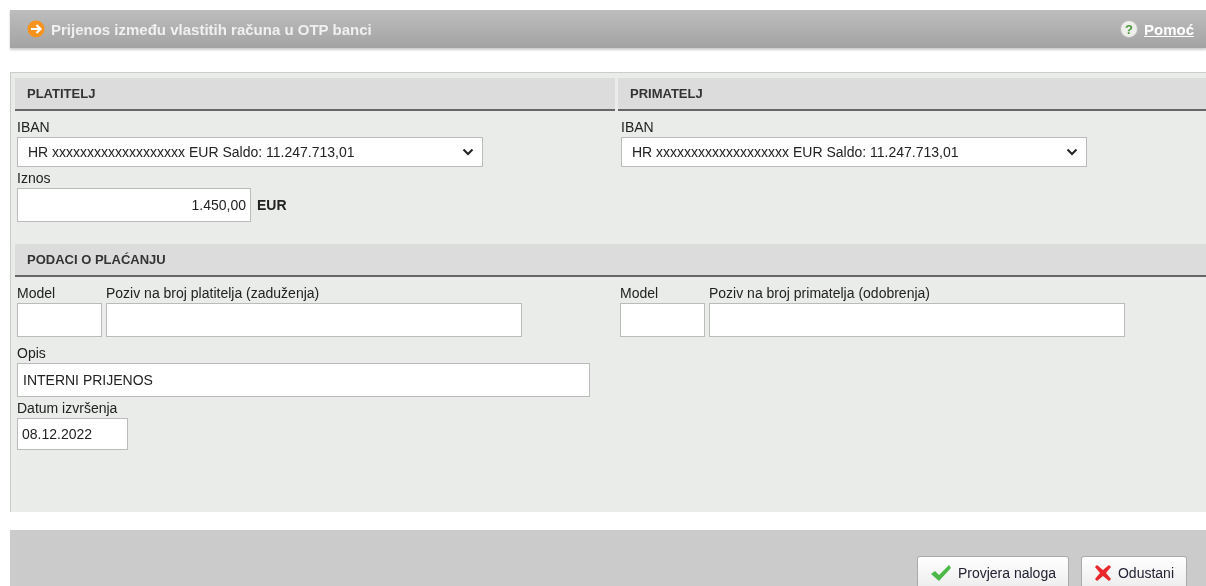 Image resolution: width=1206 pixels, height=586 pixels. Describe the element at coordinates (315, 94) in the screenshot. I see `section-header: PLATITELJ` at that location.